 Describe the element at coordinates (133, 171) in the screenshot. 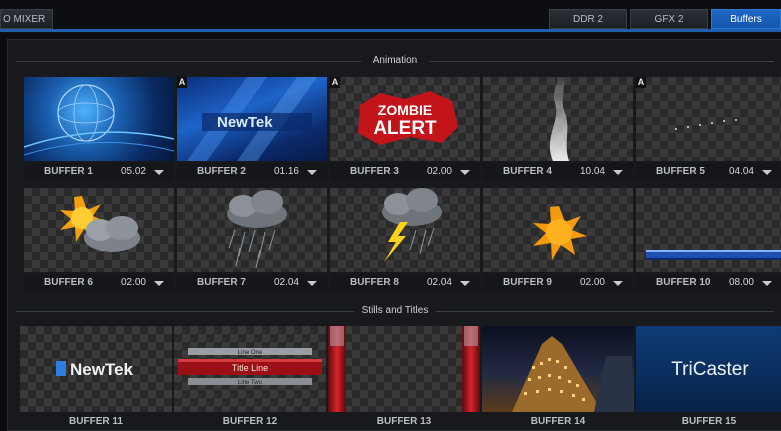

I see `buffer-duration: 05.02` at that location.